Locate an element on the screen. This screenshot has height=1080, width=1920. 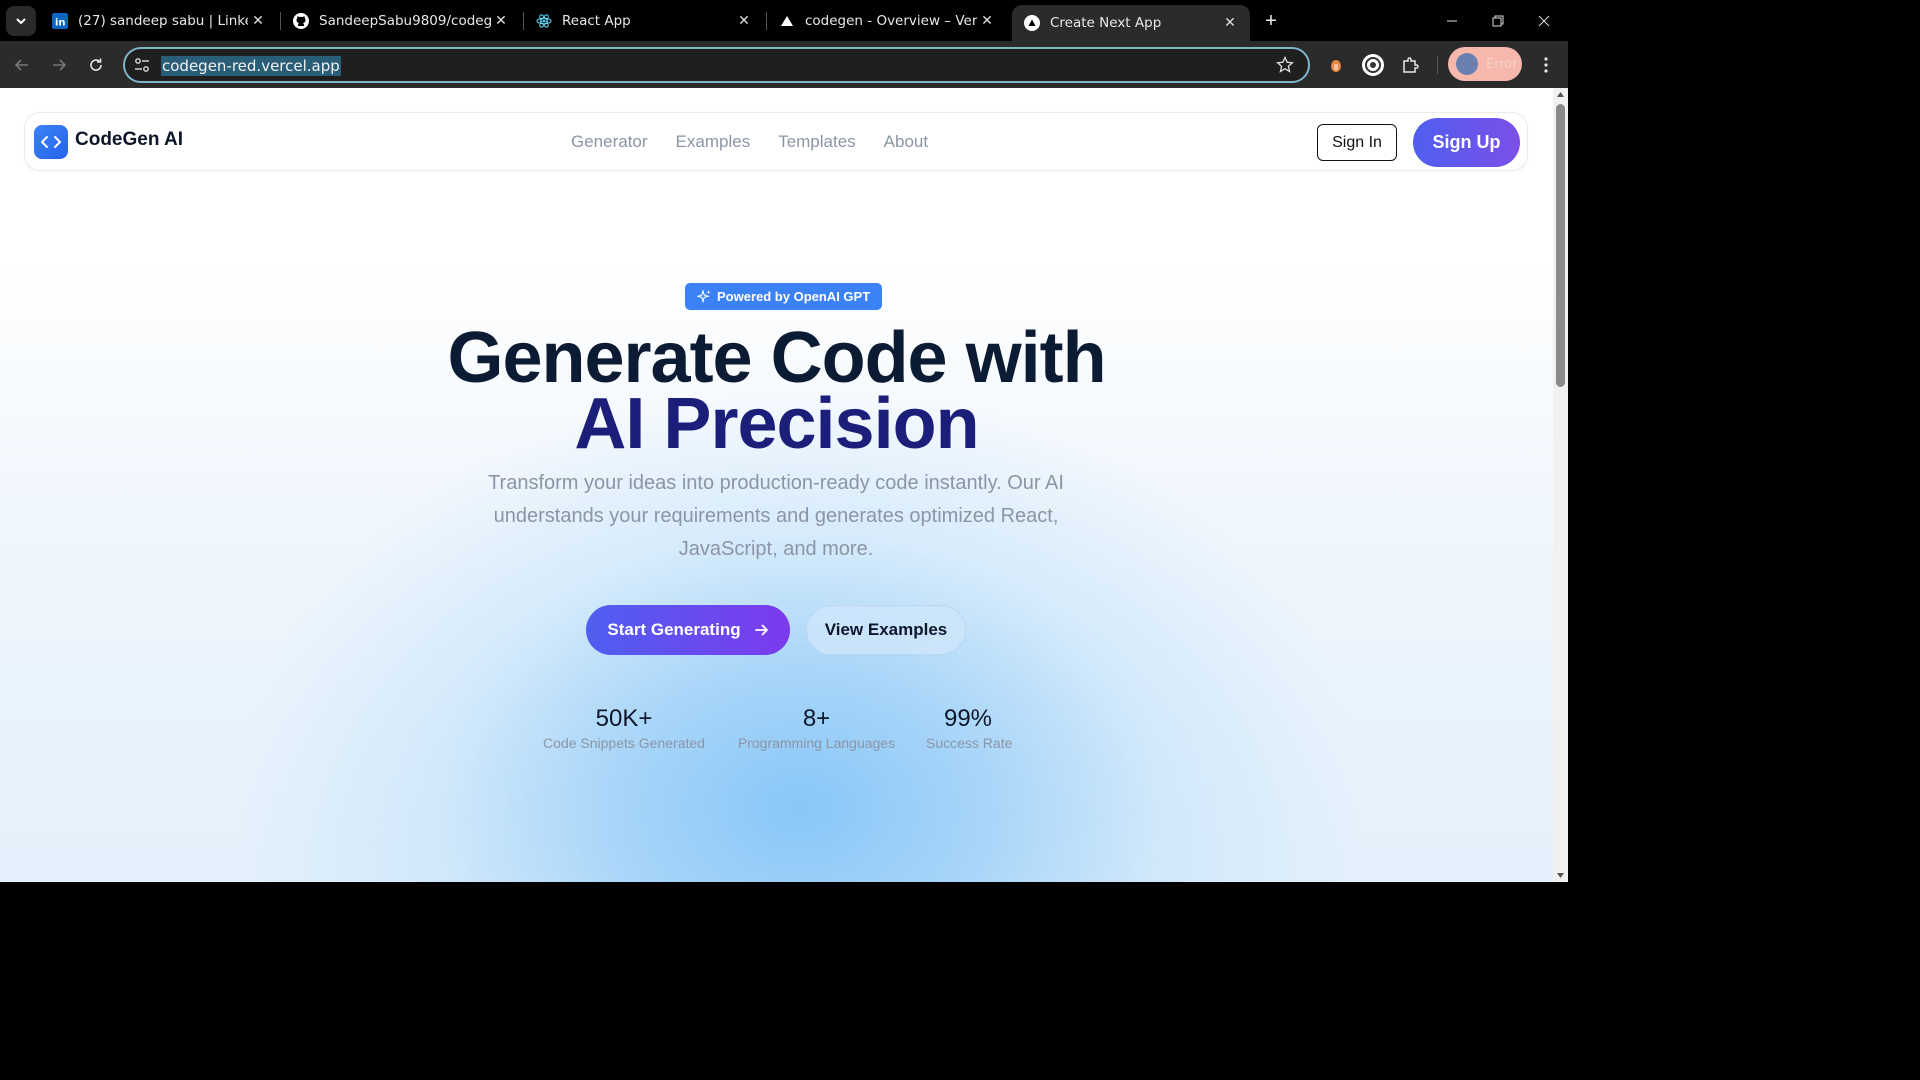
reload-button is located at coordinates (96, 65).